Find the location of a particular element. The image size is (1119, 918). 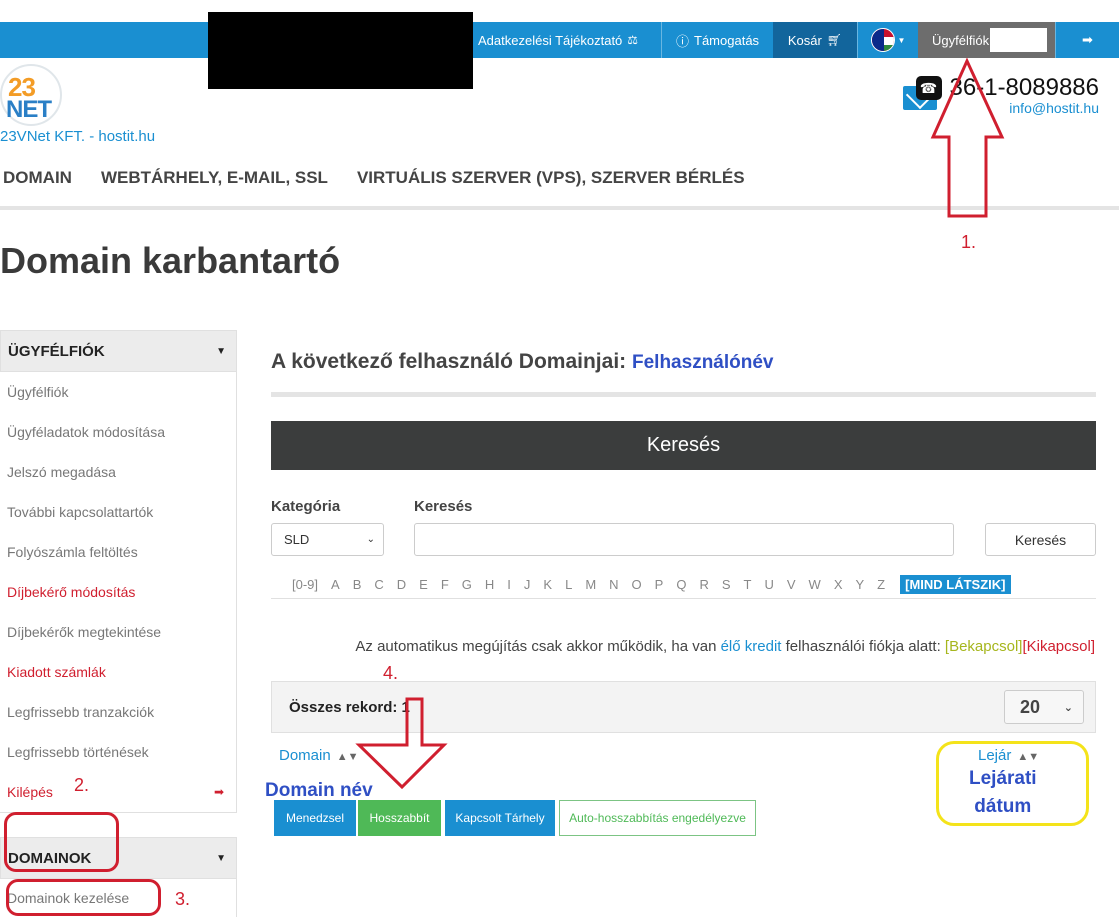

sidebar-item-label: Kiadott számlák is located at coordinates (56, 672).